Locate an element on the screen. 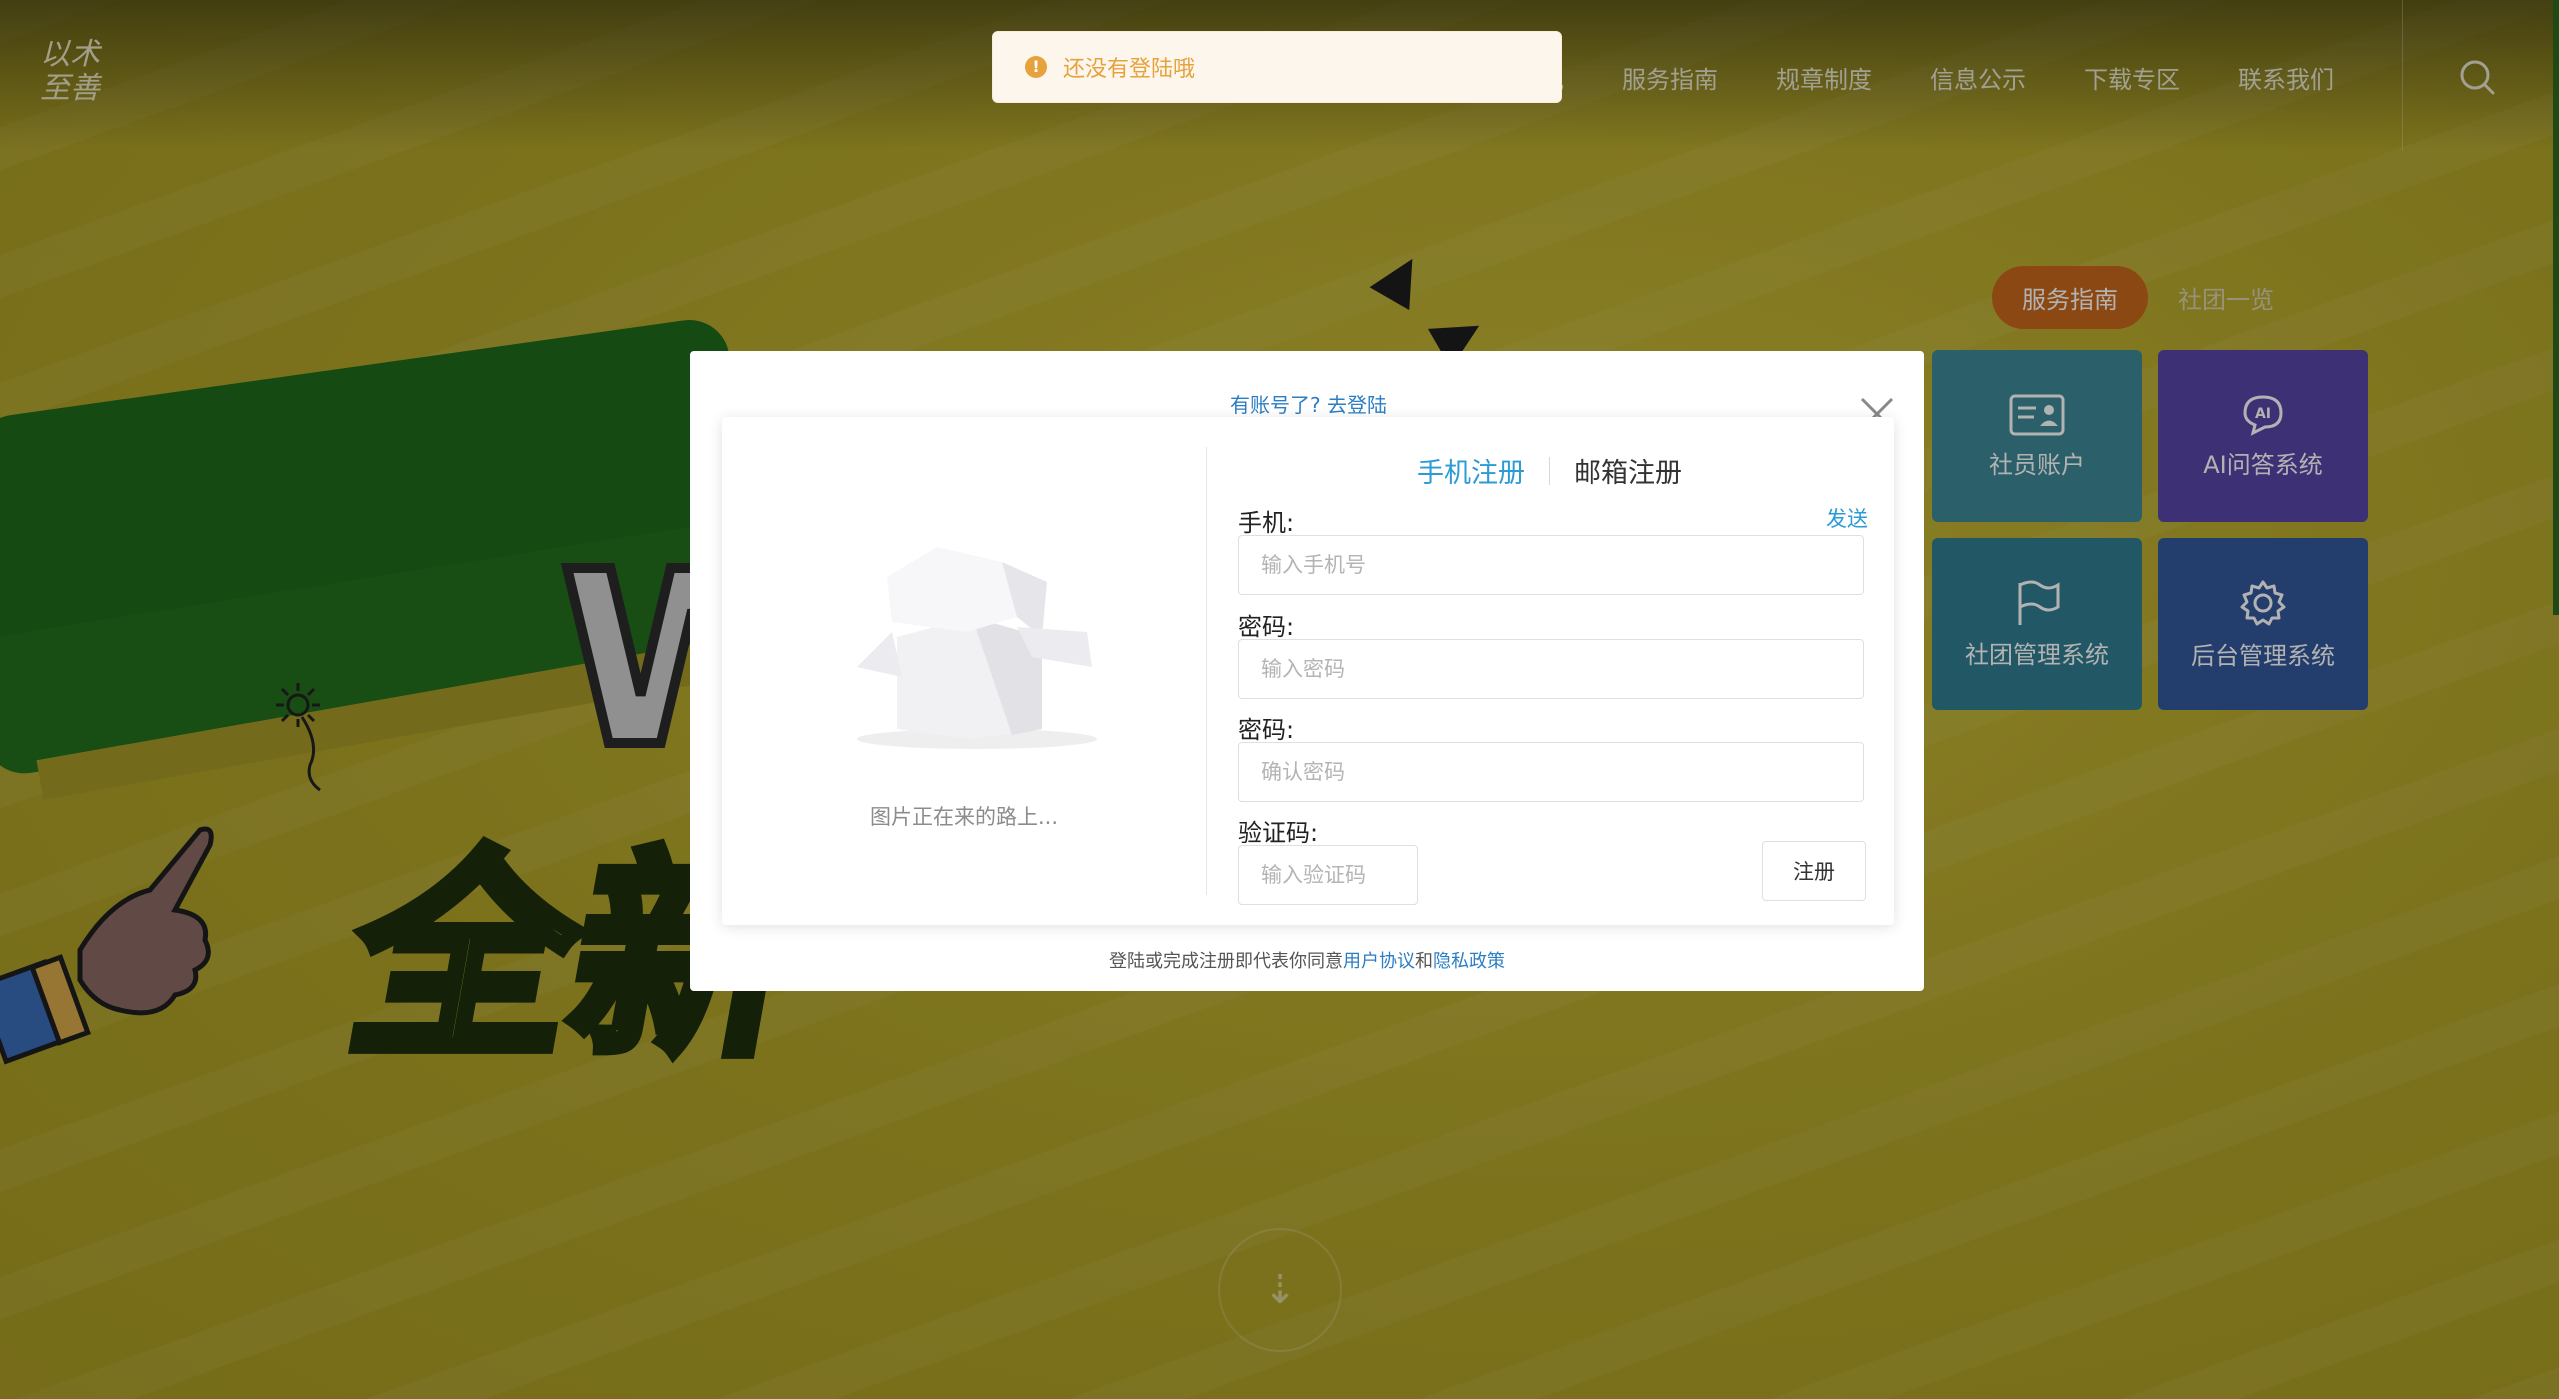  warning-icon: ! is located at coordinates (1036, 67).